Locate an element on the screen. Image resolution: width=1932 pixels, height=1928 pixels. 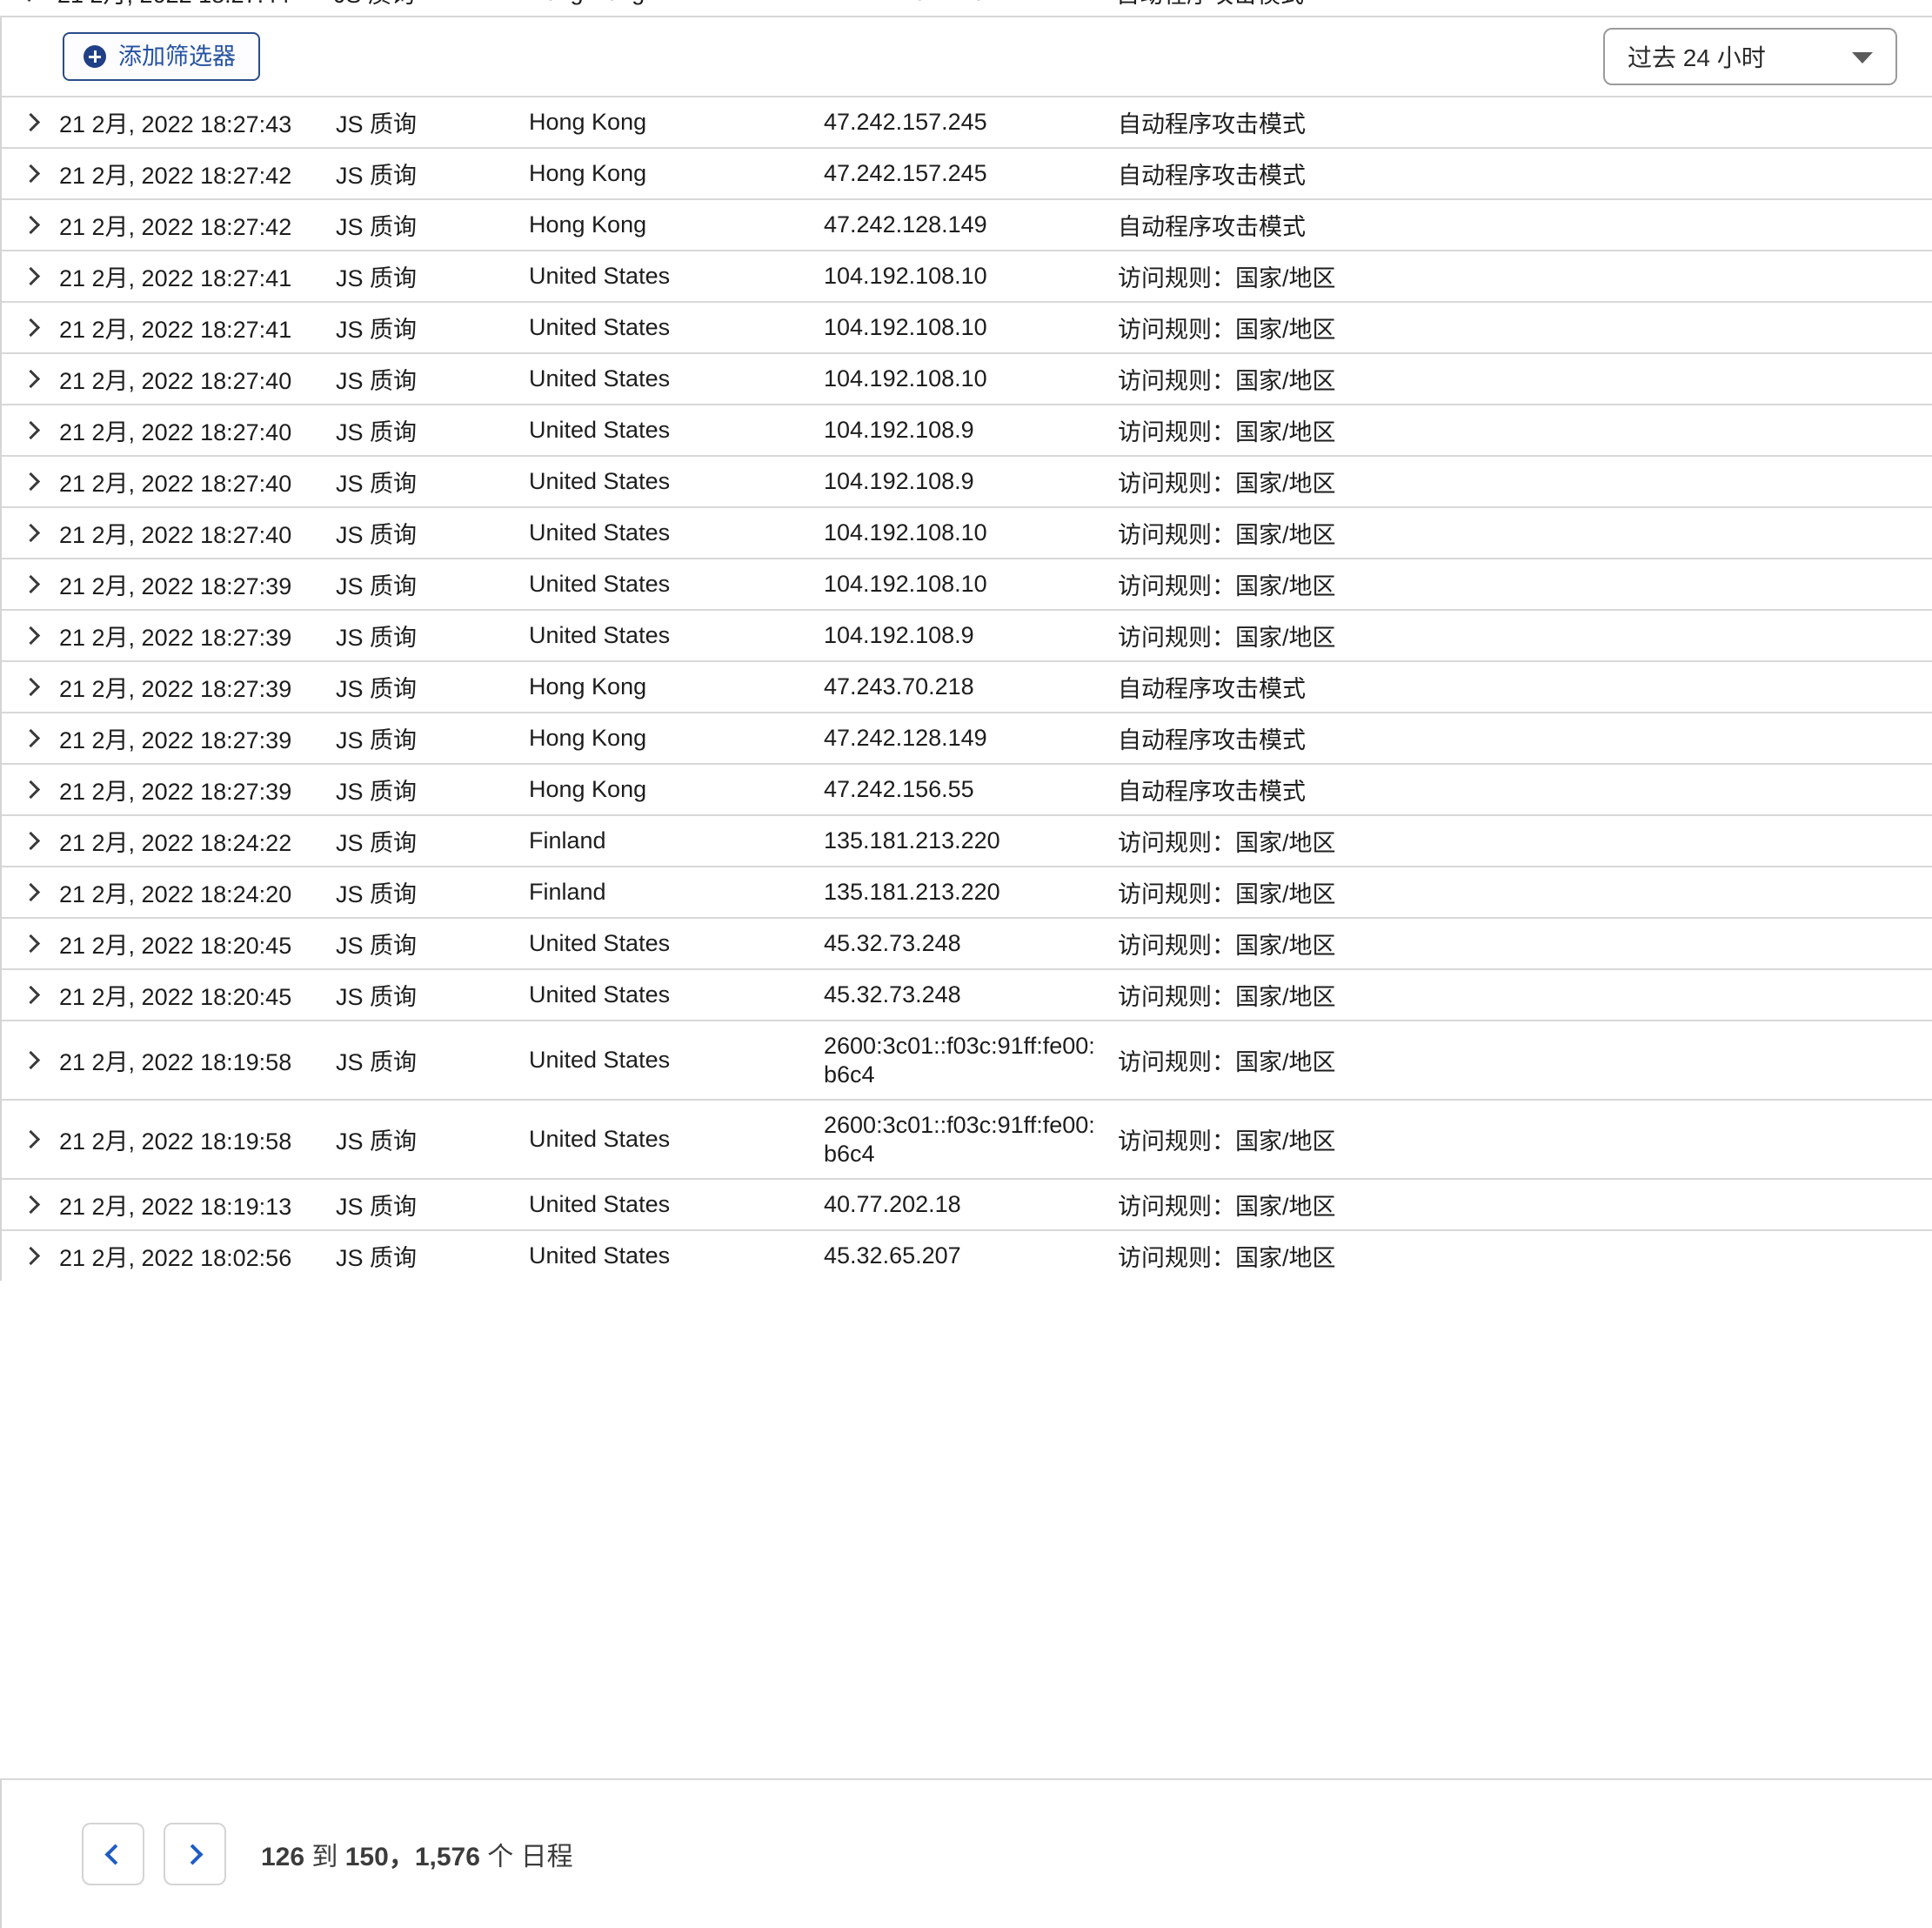
add-filter-button: 添加筛选器 is located at coordinates (161, 56).